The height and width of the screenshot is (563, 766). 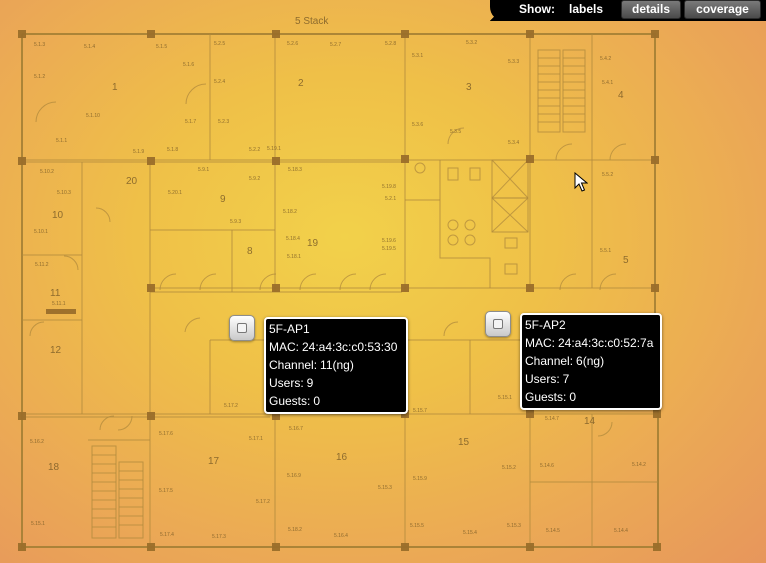 What do you see at coordinates (254, 150) in the screenshot?
I see `room-code-label: 5.2.2` at bounding box center [254, 150].